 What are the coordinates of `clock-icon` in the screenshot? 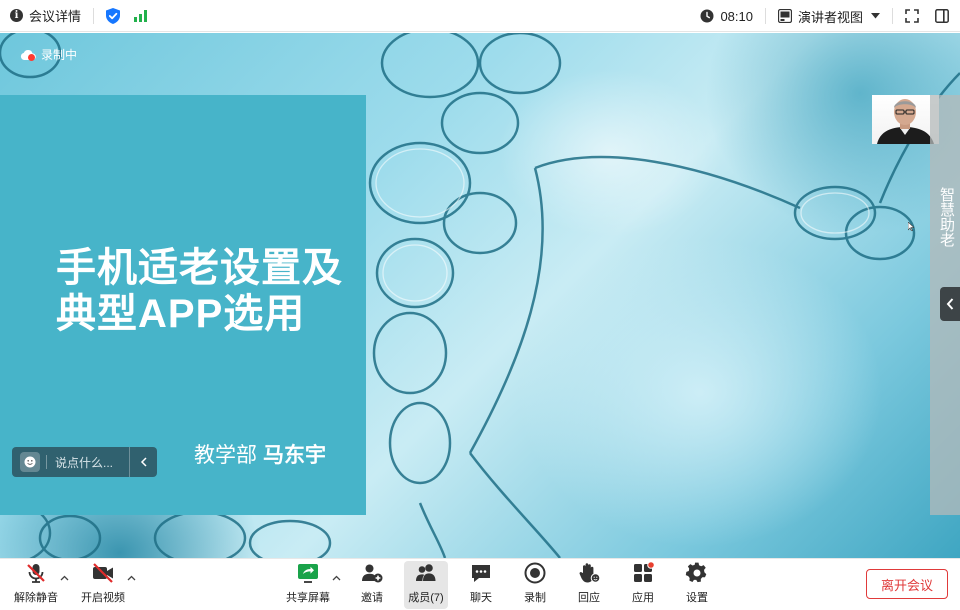 It's located at (707, 16).